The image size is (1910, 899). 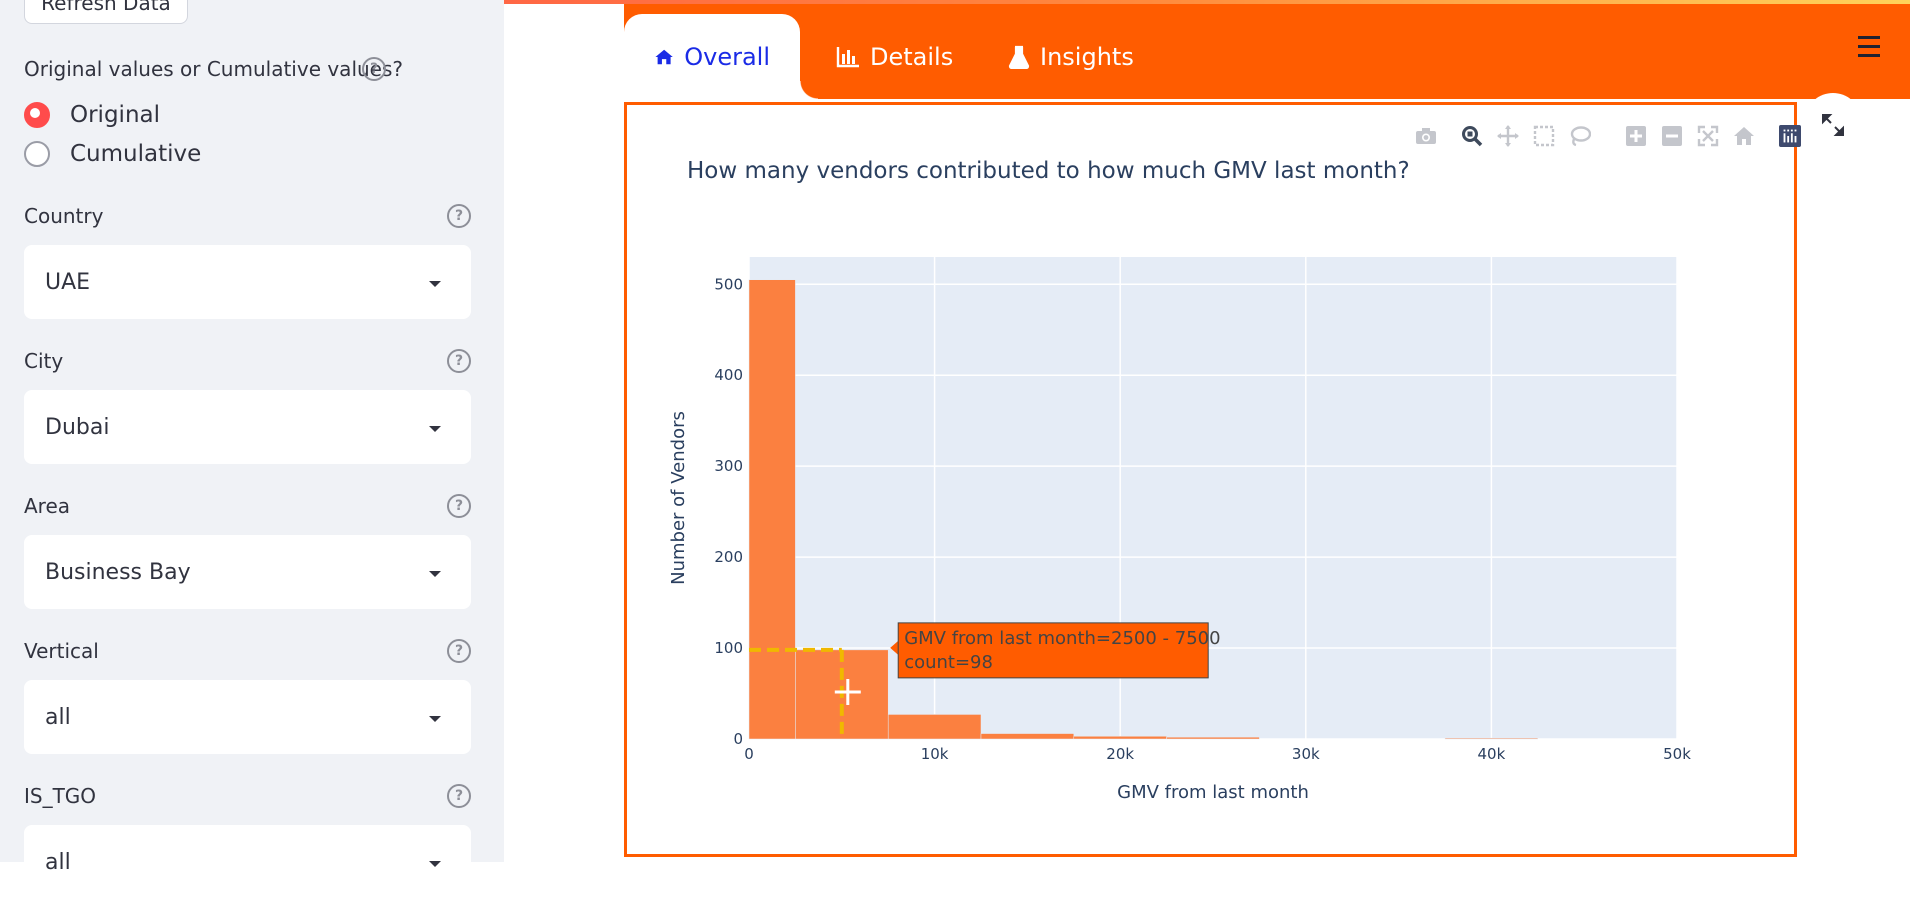 I want to click on area-select: Business Bay, so click(x=247, y=572).